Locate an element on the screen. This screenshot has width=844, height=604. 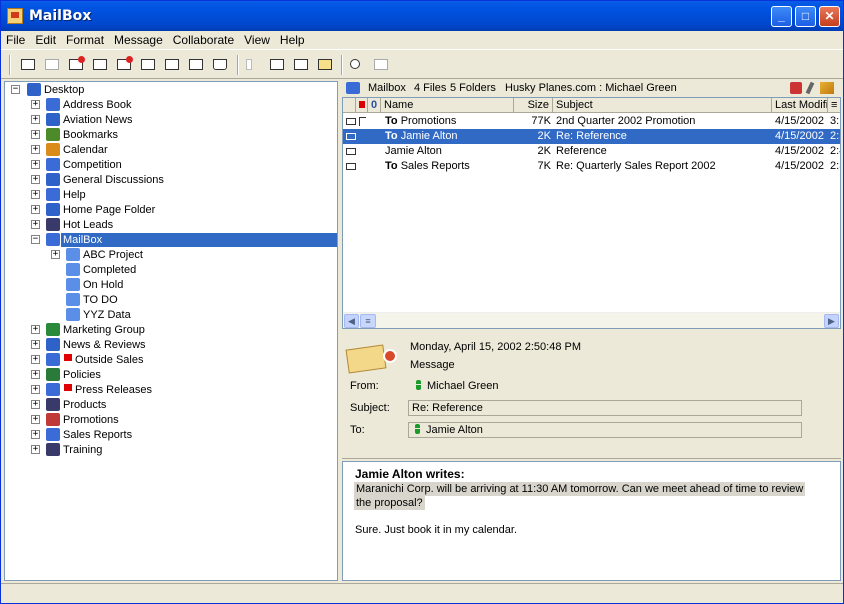
delete-icon is located at coordinates (220, 65).